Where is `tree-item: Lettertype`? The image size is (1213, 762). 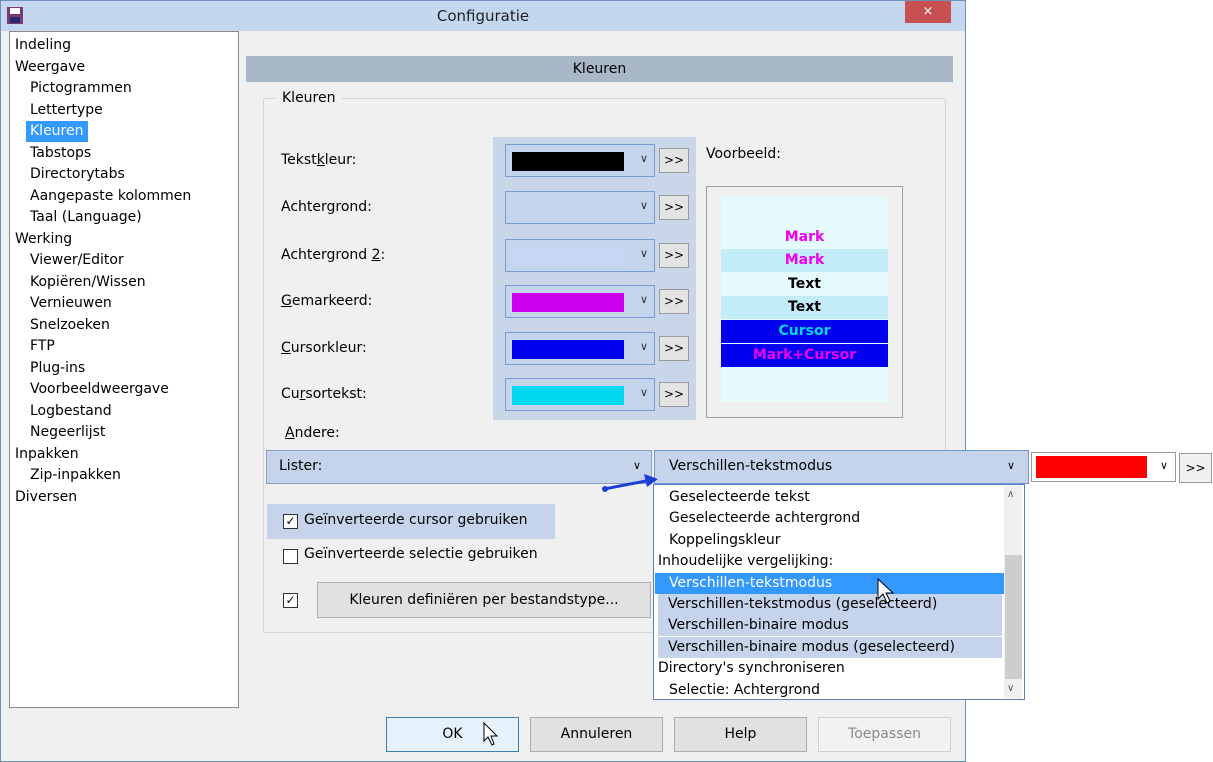
tree-item: Lettertype is located at coordinates (66, 110).